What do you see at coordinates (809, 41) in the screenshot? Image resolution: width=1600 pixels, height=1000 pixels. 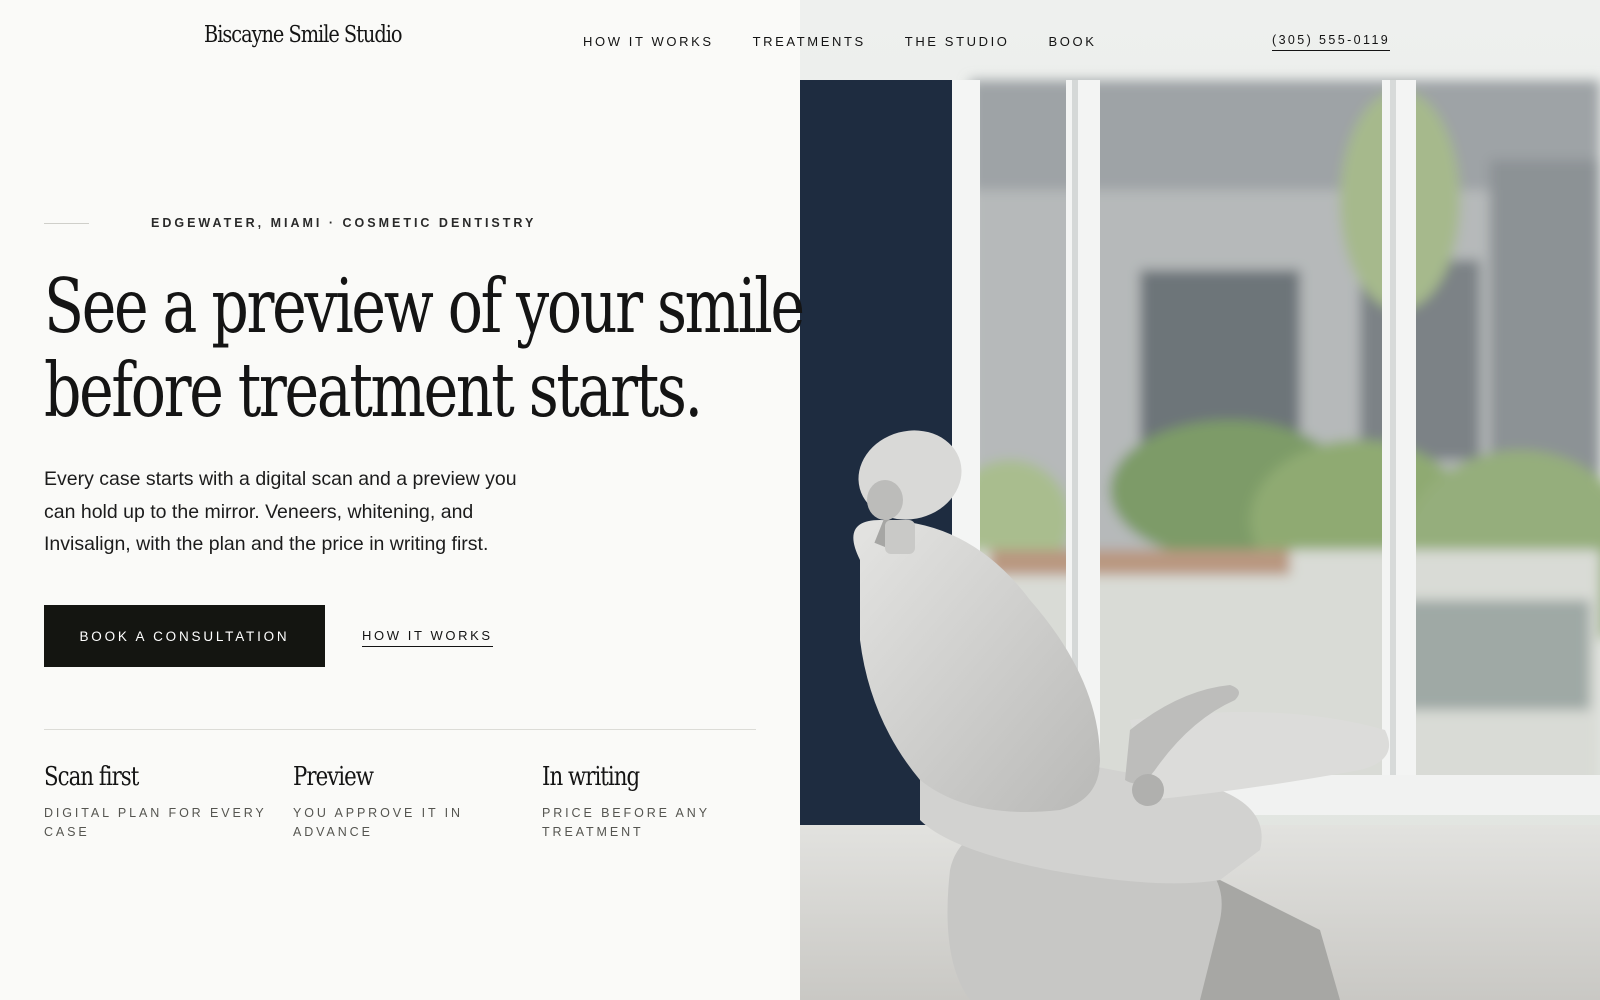 I see `nav-treatments: TREATMENTS` at bounding box center [809, 41].